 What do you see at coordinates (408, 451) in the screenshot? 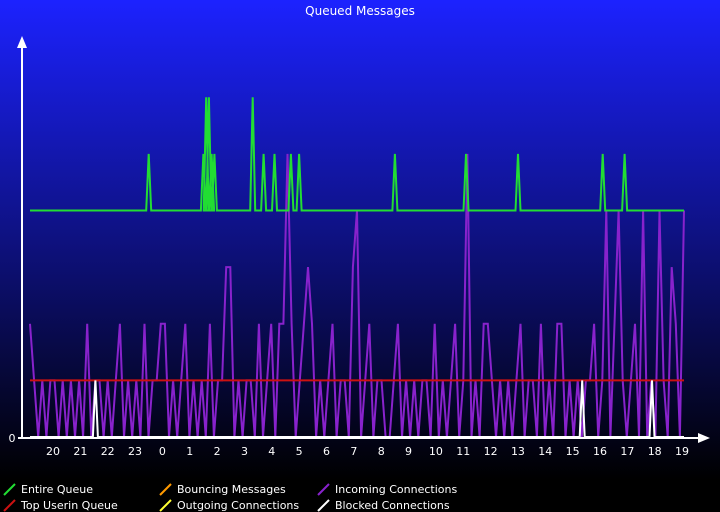
I see `x-tick-label: 9` at bounding box center [408, 451].